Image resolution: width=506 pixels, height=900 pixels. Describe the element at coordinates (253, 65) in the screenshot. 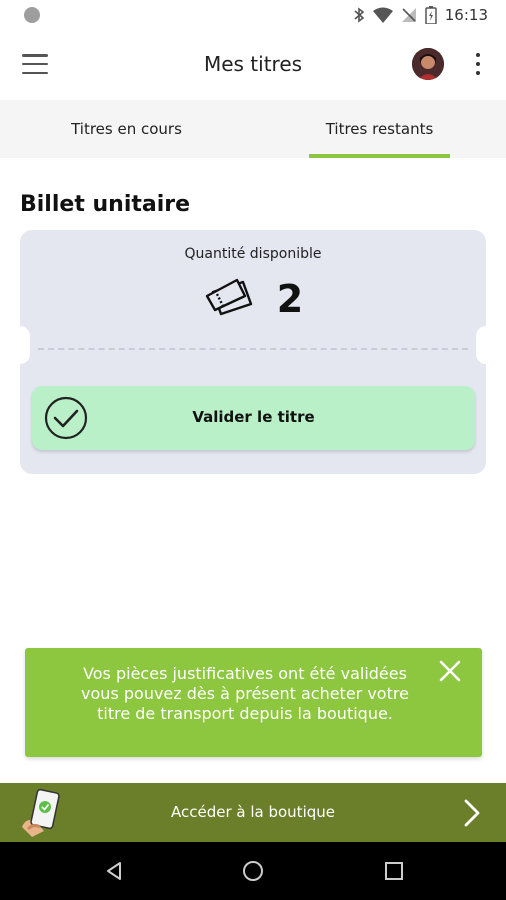

I see `app-bar: Mes titres` at that location.